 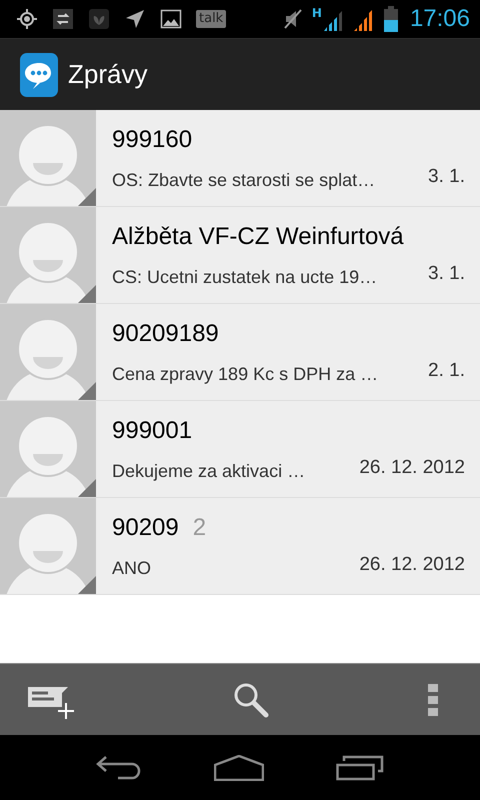 I want to click on contact-name: 90209, so click(x=145, y=528).